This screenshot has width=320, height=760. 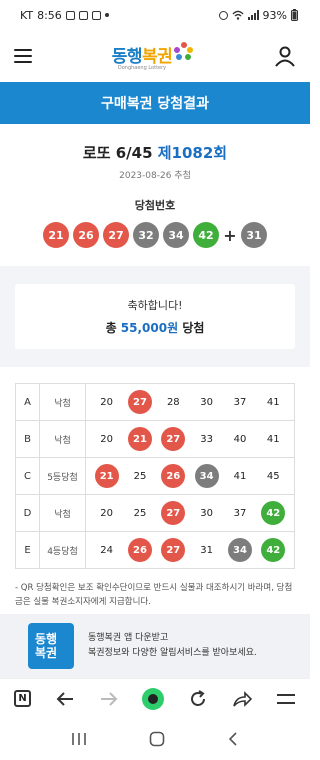 I want to click on game-result: 낙첨, so click(x=62, y=439).